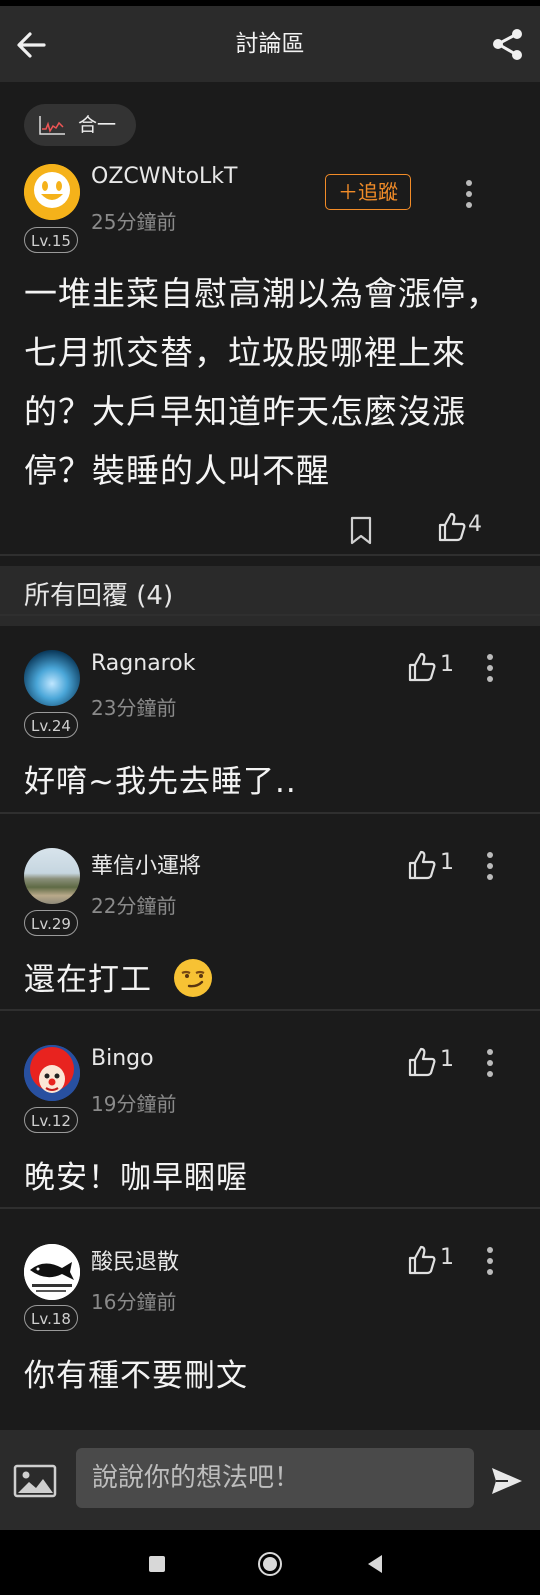 The height and width of the screenshot is (1595, 540). Describe the element at coordinates (361, 531) in the screenshot. I see `bookmark-icon` at that location.